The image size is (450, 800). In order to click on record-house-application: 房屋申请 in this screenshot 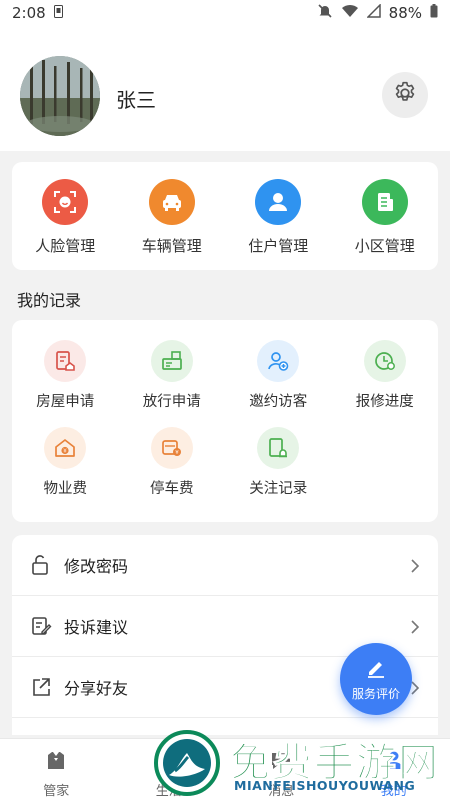, I will do `click(65, 375)`.